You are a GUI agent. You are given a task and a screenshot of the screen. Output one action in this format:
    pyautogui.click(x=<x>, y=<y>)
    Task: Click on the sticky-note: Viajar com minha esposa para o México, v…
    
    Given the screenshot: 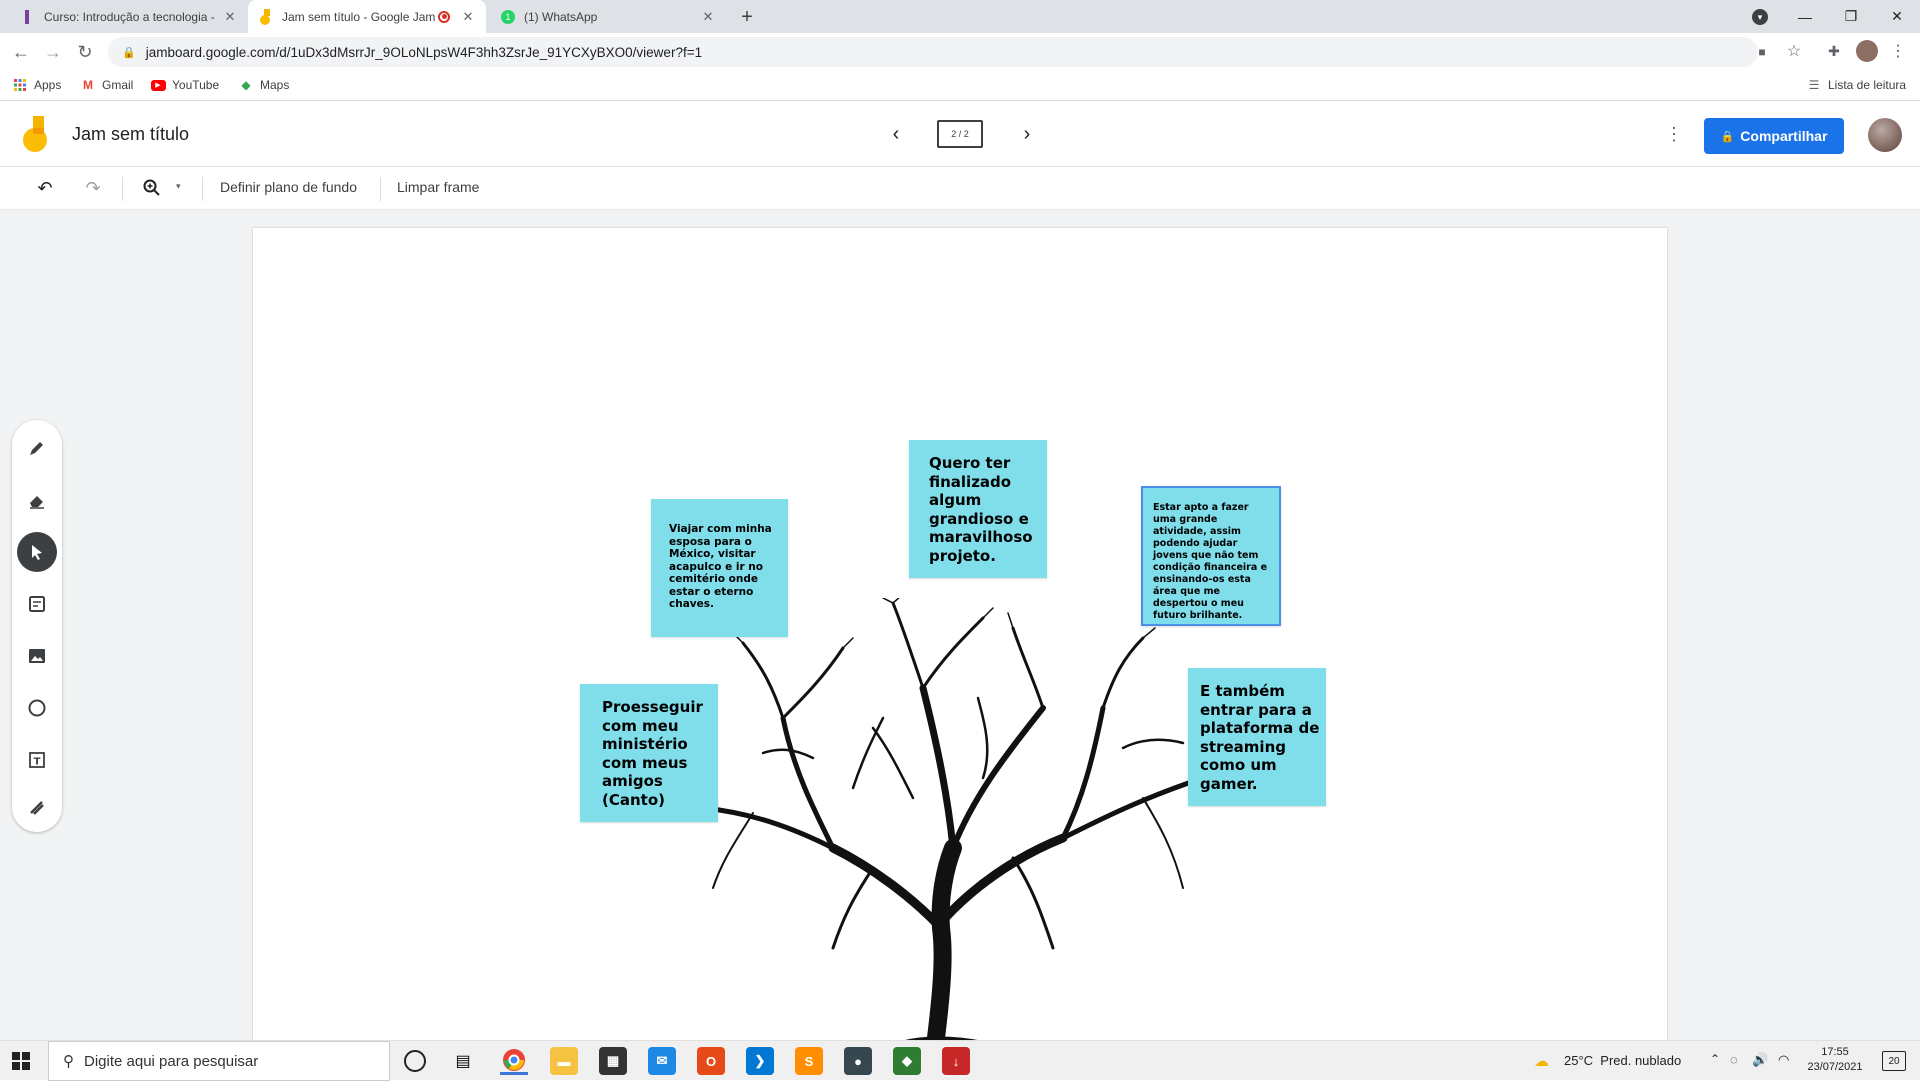 What is the action you would take?
    pyautogui.click(x=719, y=568)
    